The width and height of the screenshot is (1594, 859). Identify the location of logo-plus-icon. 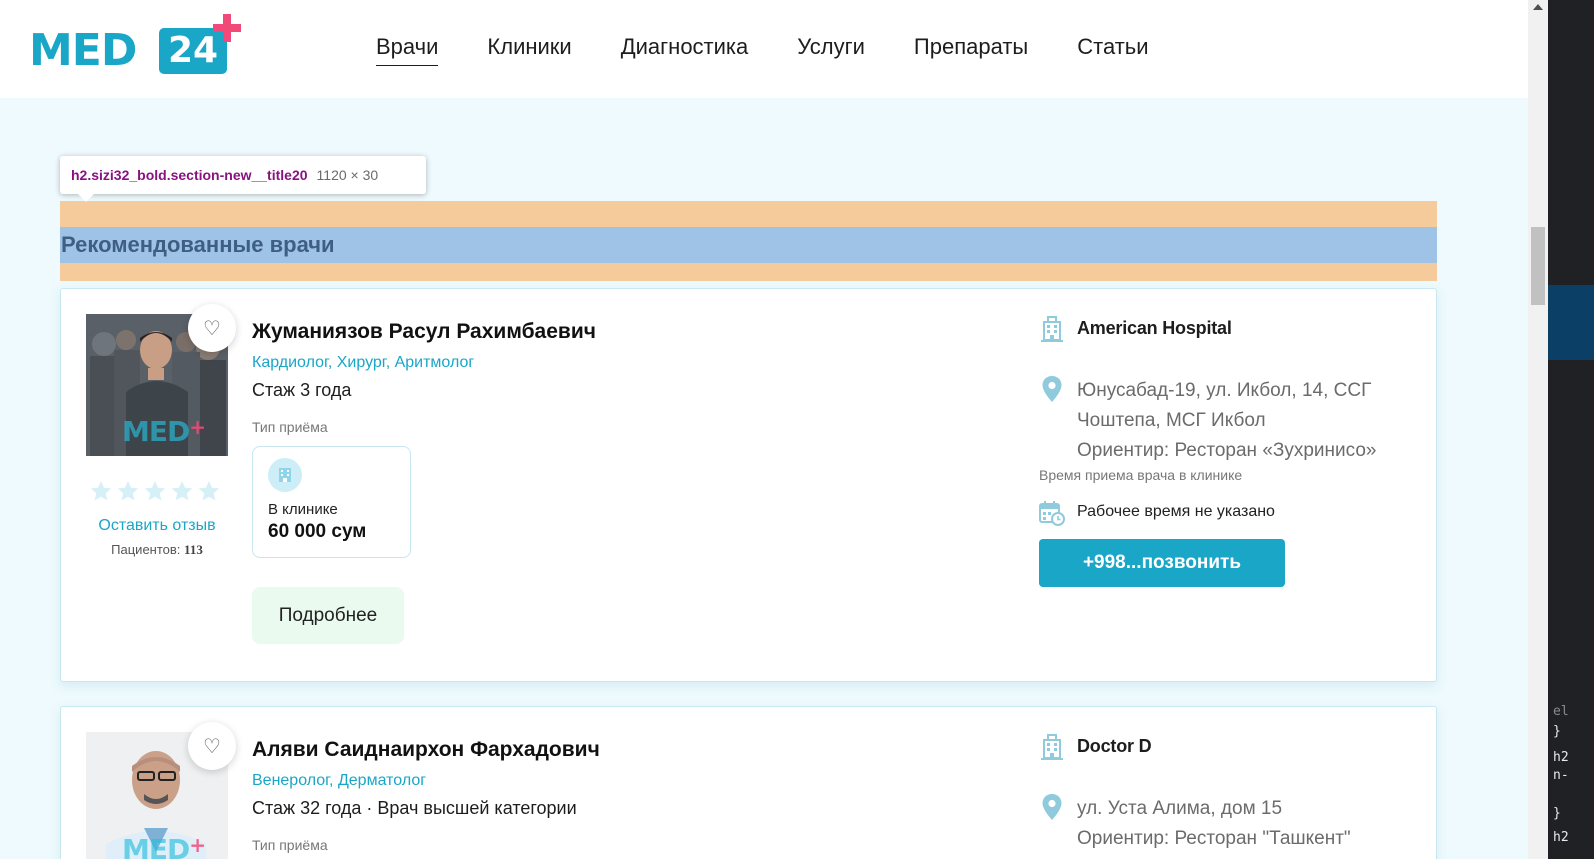
(227, 28).